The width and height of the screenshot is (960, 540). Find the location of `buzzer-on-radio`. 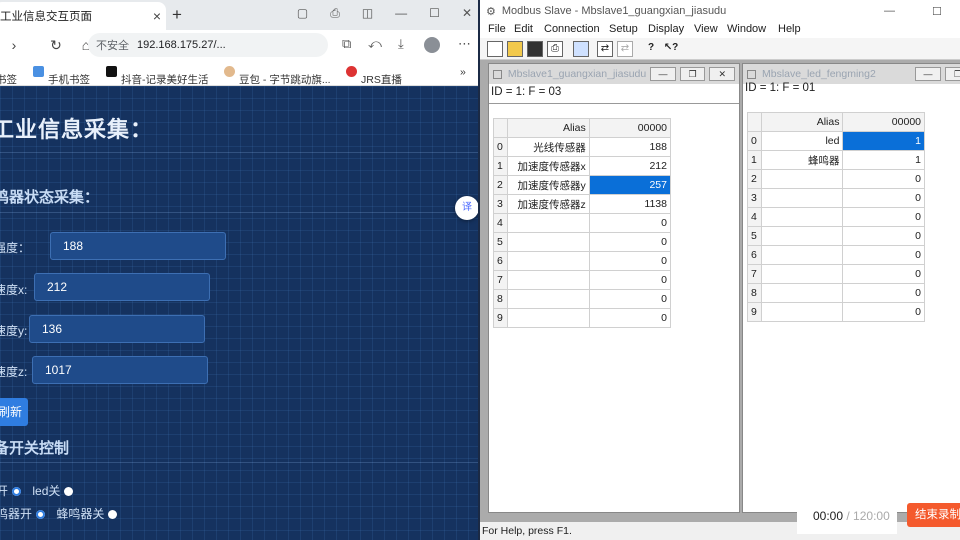

buzzer-on-radio is located at coordinates (41, 514).